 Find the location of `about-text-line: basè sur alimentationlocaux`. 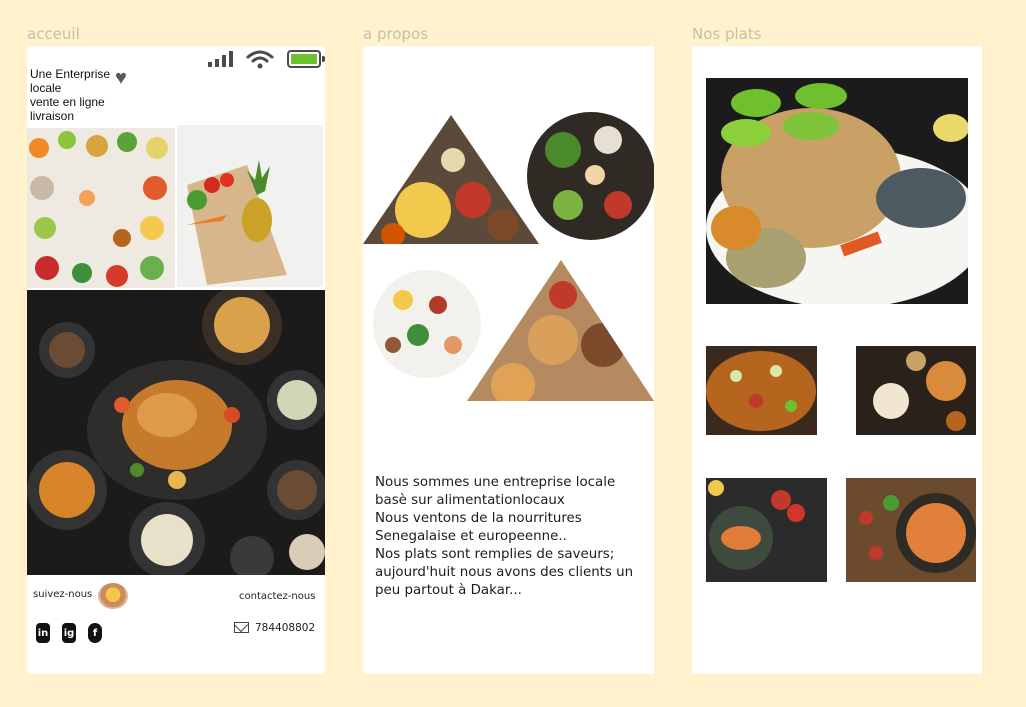

about-text-line: basè sur alimentationlocaux is located at coordinates (470, 500).